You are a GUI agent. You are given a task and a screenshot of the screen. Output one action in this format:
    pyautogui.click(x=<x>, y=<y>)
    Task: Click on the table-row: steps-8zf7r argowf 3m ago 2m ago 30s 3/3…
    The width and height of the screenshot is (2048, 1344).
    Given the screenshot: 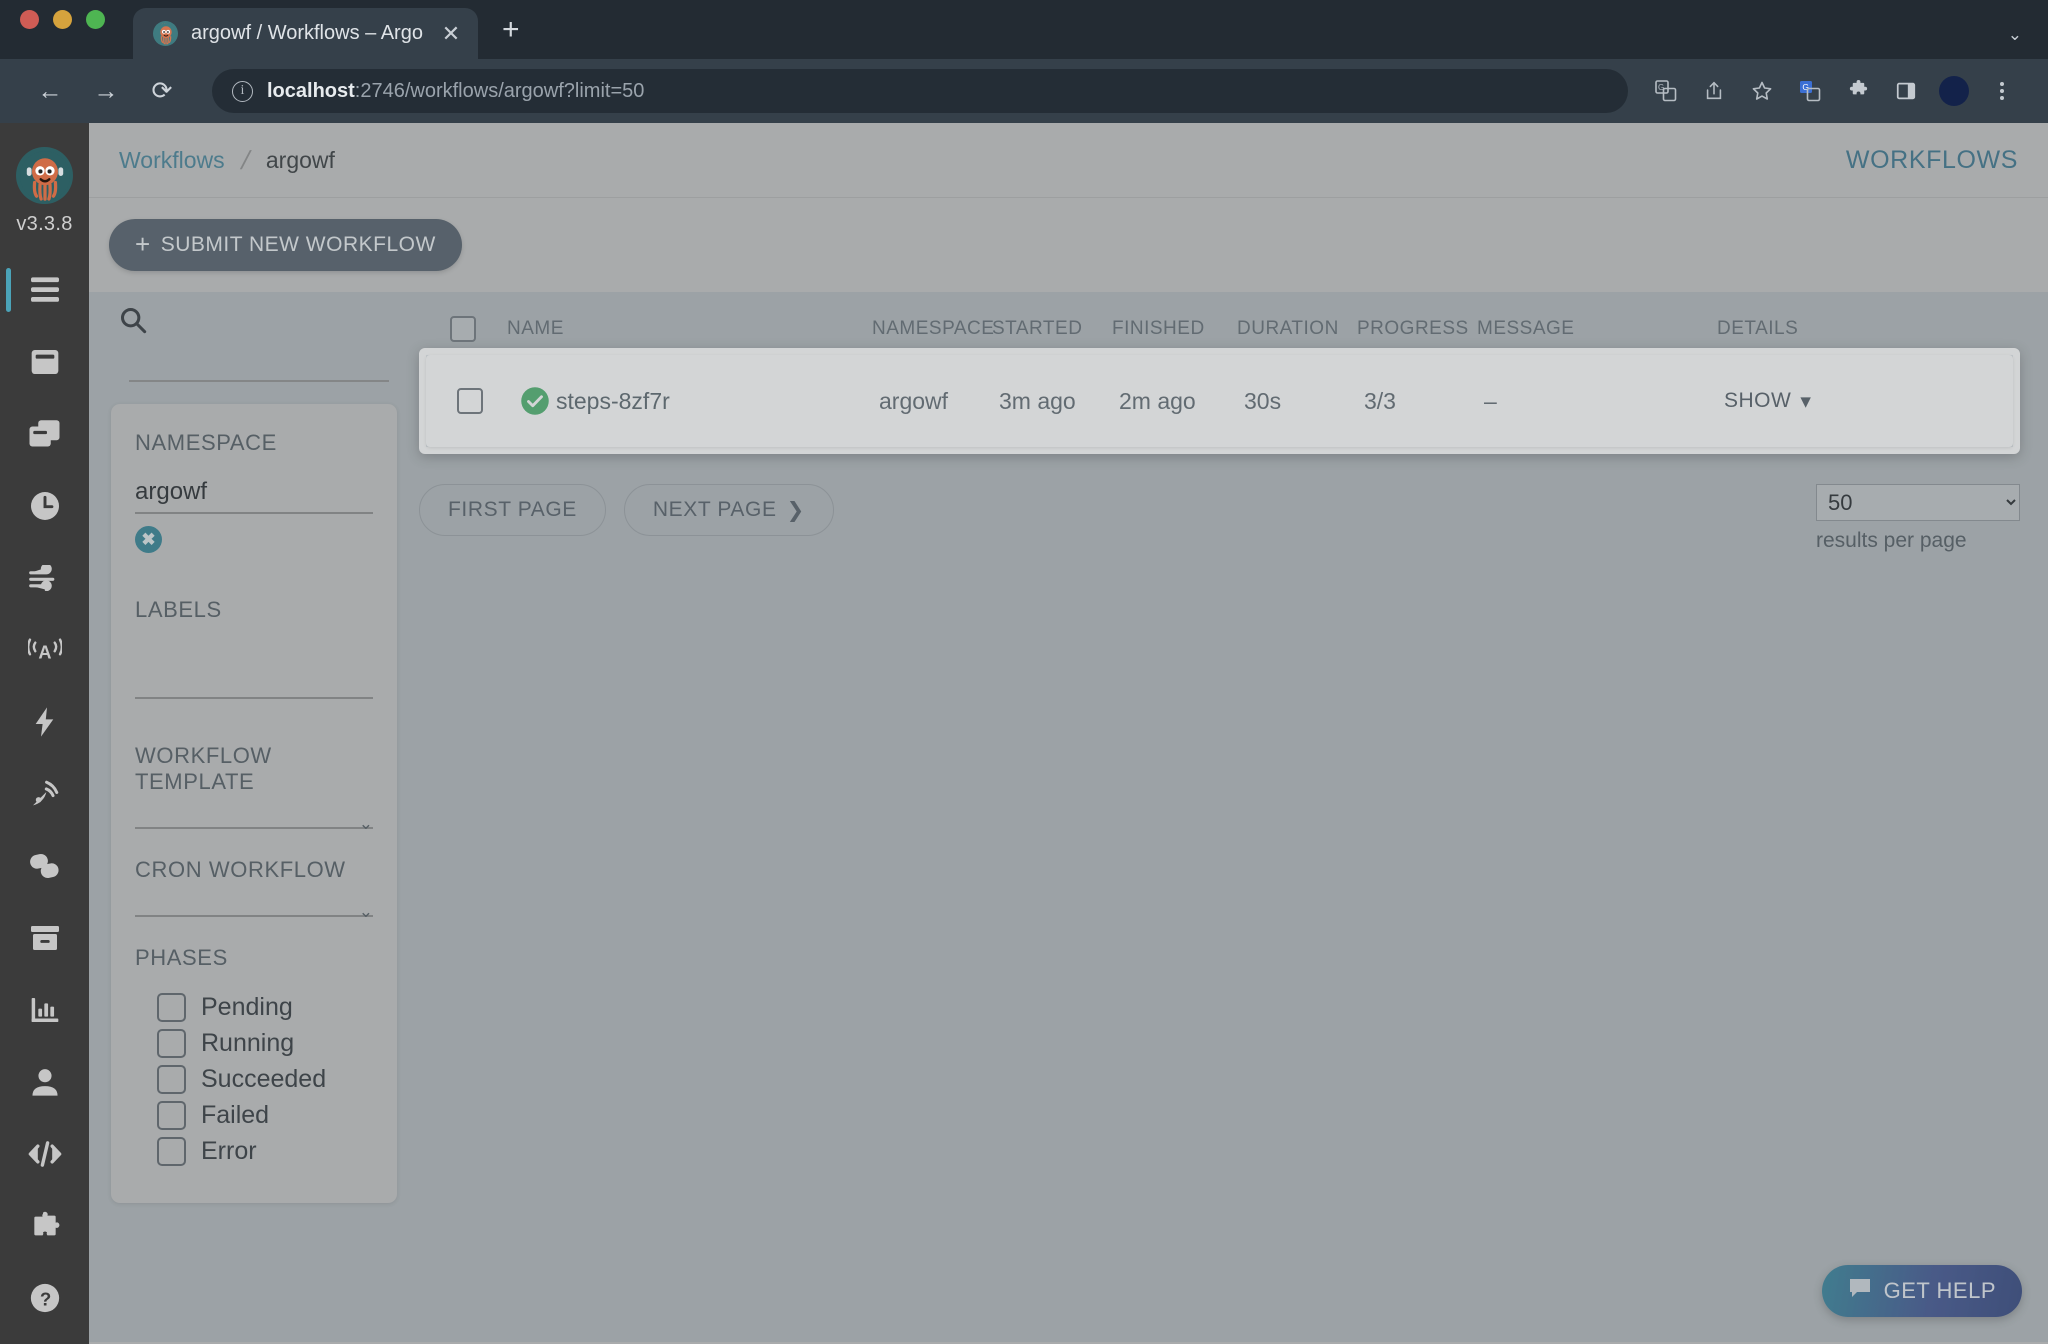 What is the action you would take?
    pyautogui.click(x=1219, y=401)
    